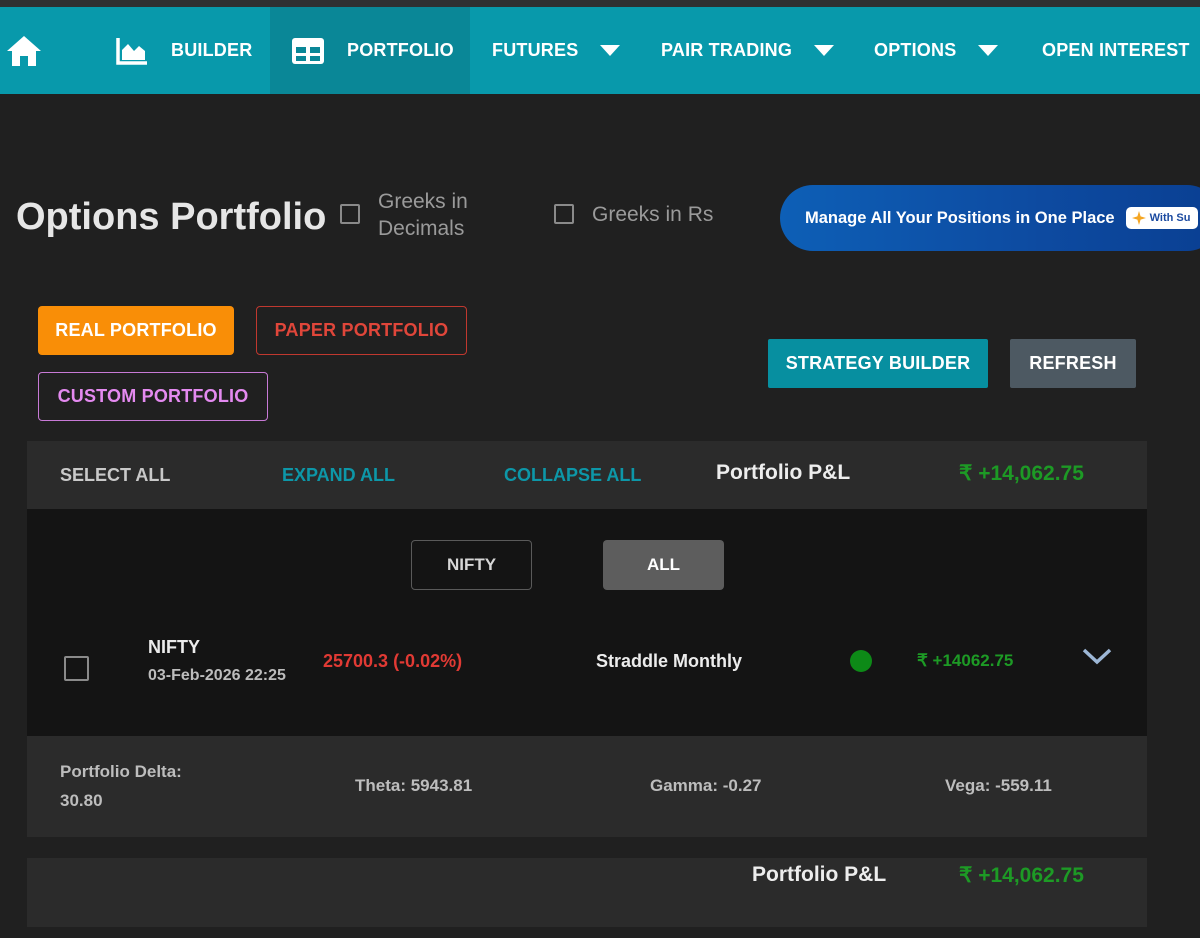 The width and height of the screenshot is (1200, 938). I want to click on nav-options: OPTIONS, so click(937, 50).